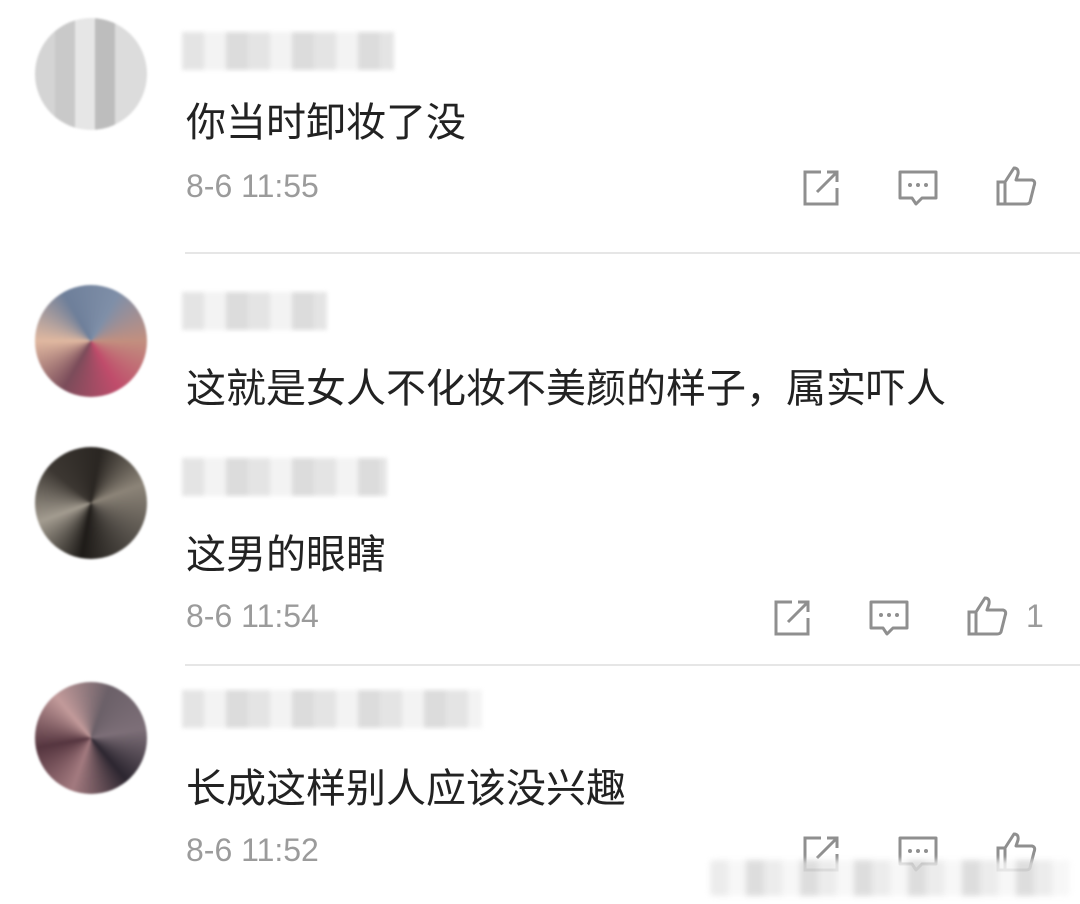 This screenshot has height=904, width=1080. Describe the element at coordinates (890, 878) in the screenshot. I see `watermark-redacted` at that location.